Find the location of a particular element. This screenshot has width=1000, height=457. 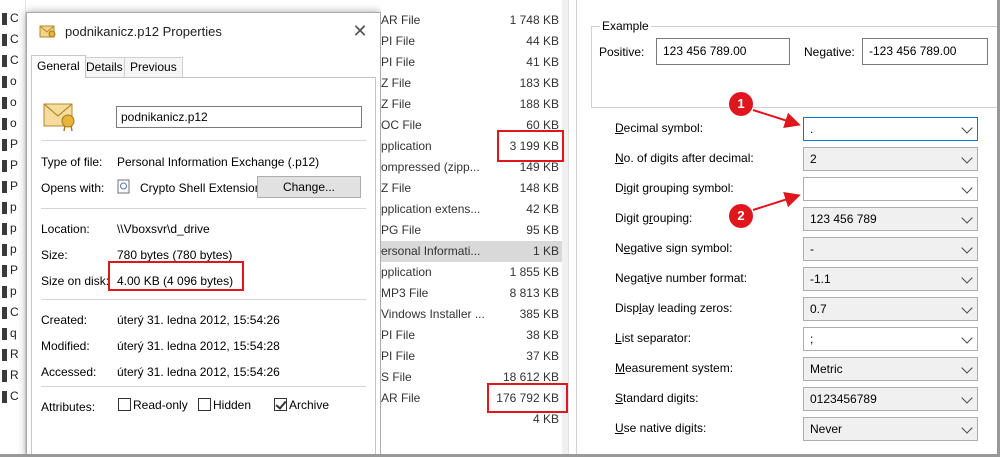

file-row: PI File 38 KB is located at coordinates (472, 335).